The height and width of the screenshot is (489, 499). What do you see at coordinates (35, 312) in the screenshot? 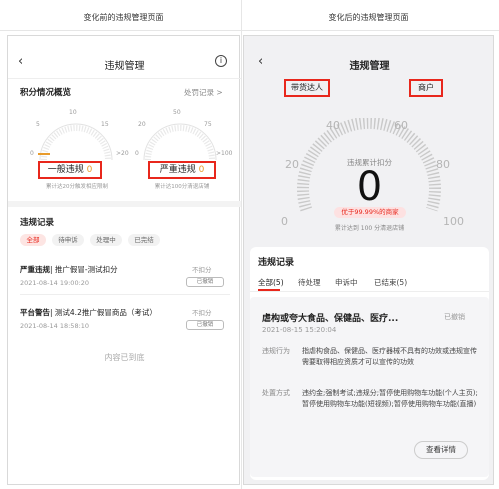
I see `record-type: 平台警告` at bounding box center [35, 312].